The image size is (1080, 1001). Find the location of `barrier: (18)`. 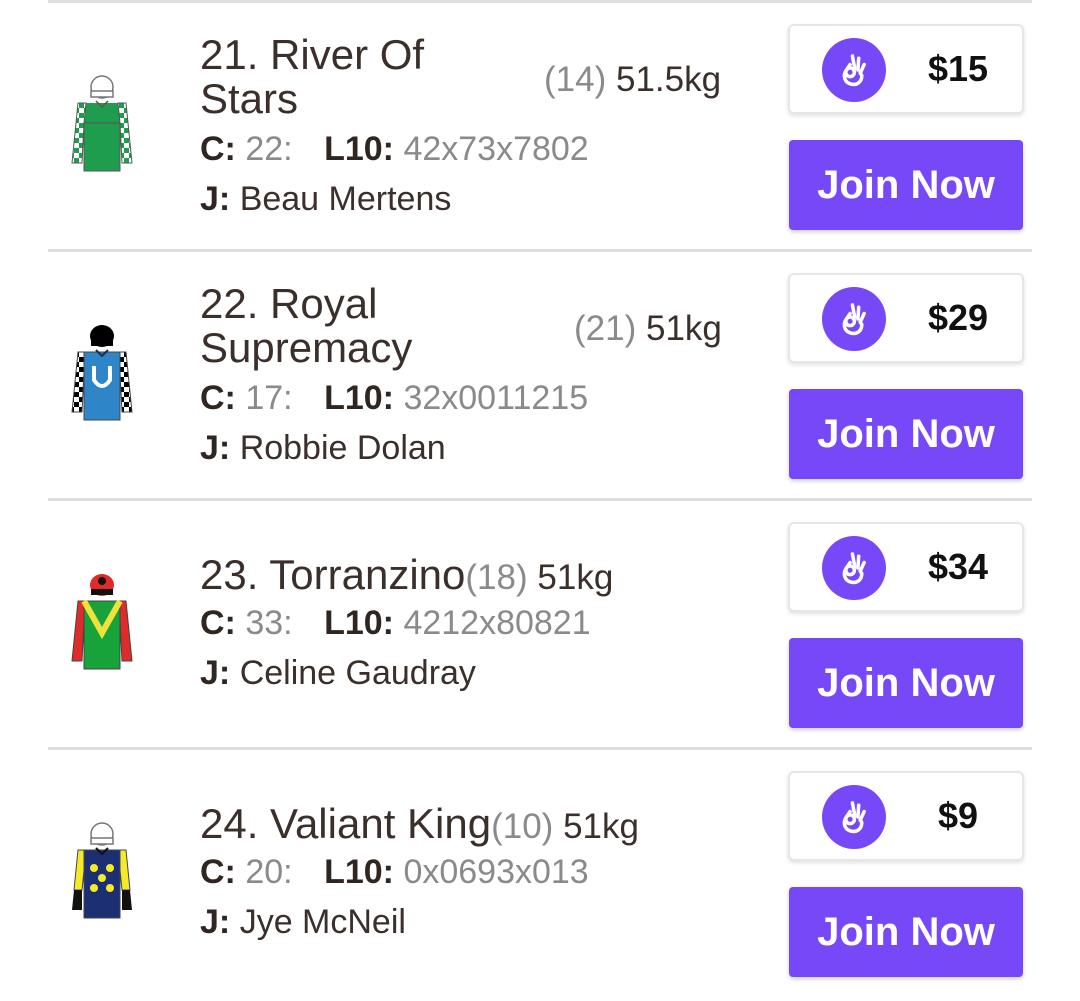

barrier: (18) is located at coordinates (496, 577).